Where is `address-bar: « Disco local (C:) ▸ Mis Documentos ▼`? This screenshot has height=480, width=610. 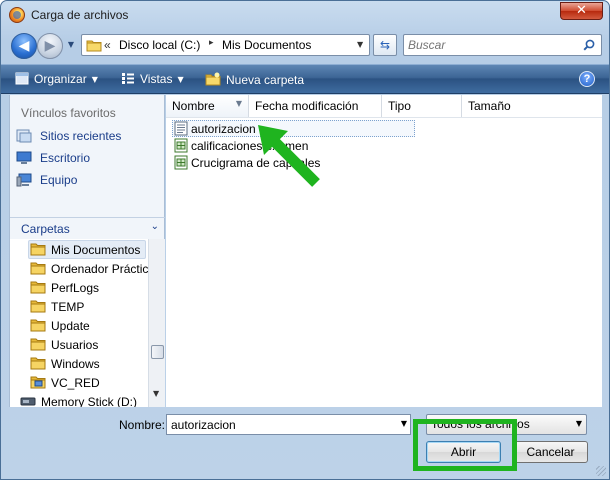
address-bar: « Disco local (C:) ▸ Mis Documentos ▼ is located at coordinates (225, 45).